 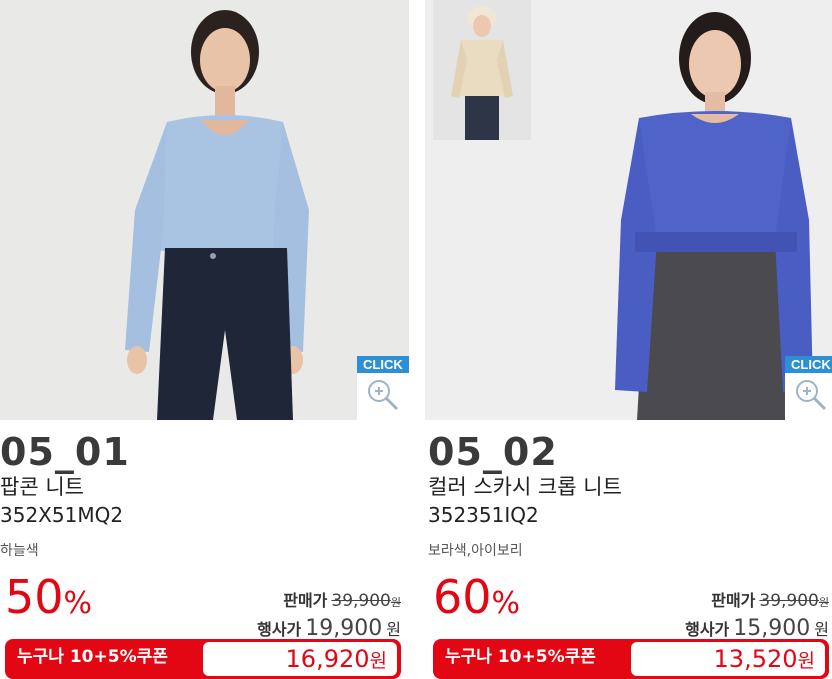 What do you see at coordinates (42, 487) in the screenshot?
I see `product-name: 팝콘 니트` at bounding box center [42, 487].